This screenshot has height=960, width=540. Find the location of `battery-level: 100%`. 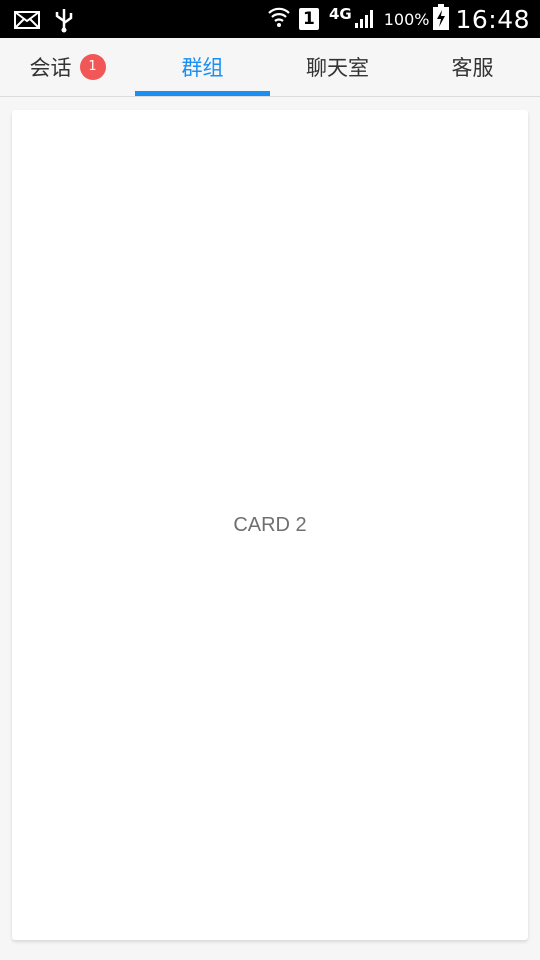

battery-level: 100% is located at coordinates (406, 19).